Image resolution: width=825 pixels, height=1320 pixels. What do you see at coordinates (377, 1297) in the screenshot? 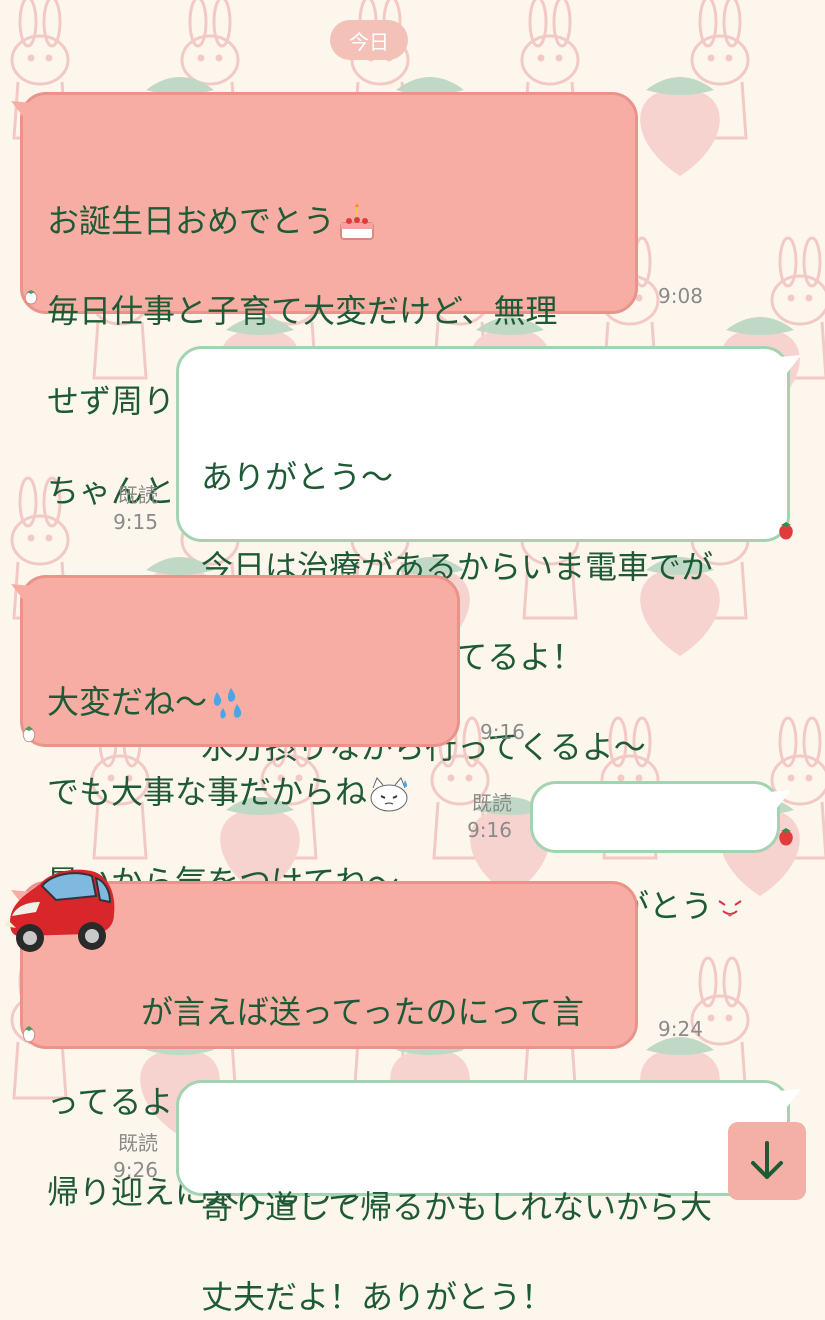
I see `message-text: 丈夫だよ！ありがとう！` at bounding box center [377, 1297].